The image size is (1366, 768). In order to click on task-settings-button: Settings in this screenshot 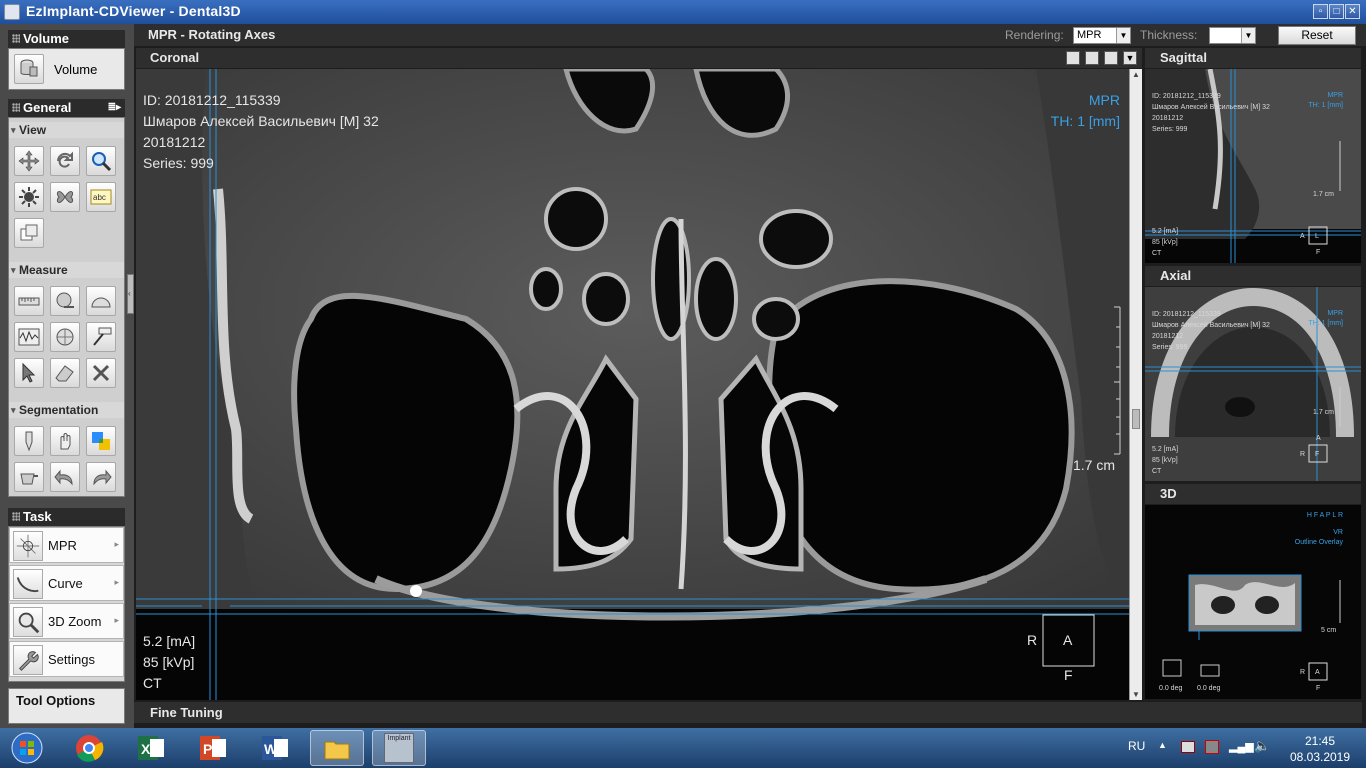, I will do `click(66, 659)`.